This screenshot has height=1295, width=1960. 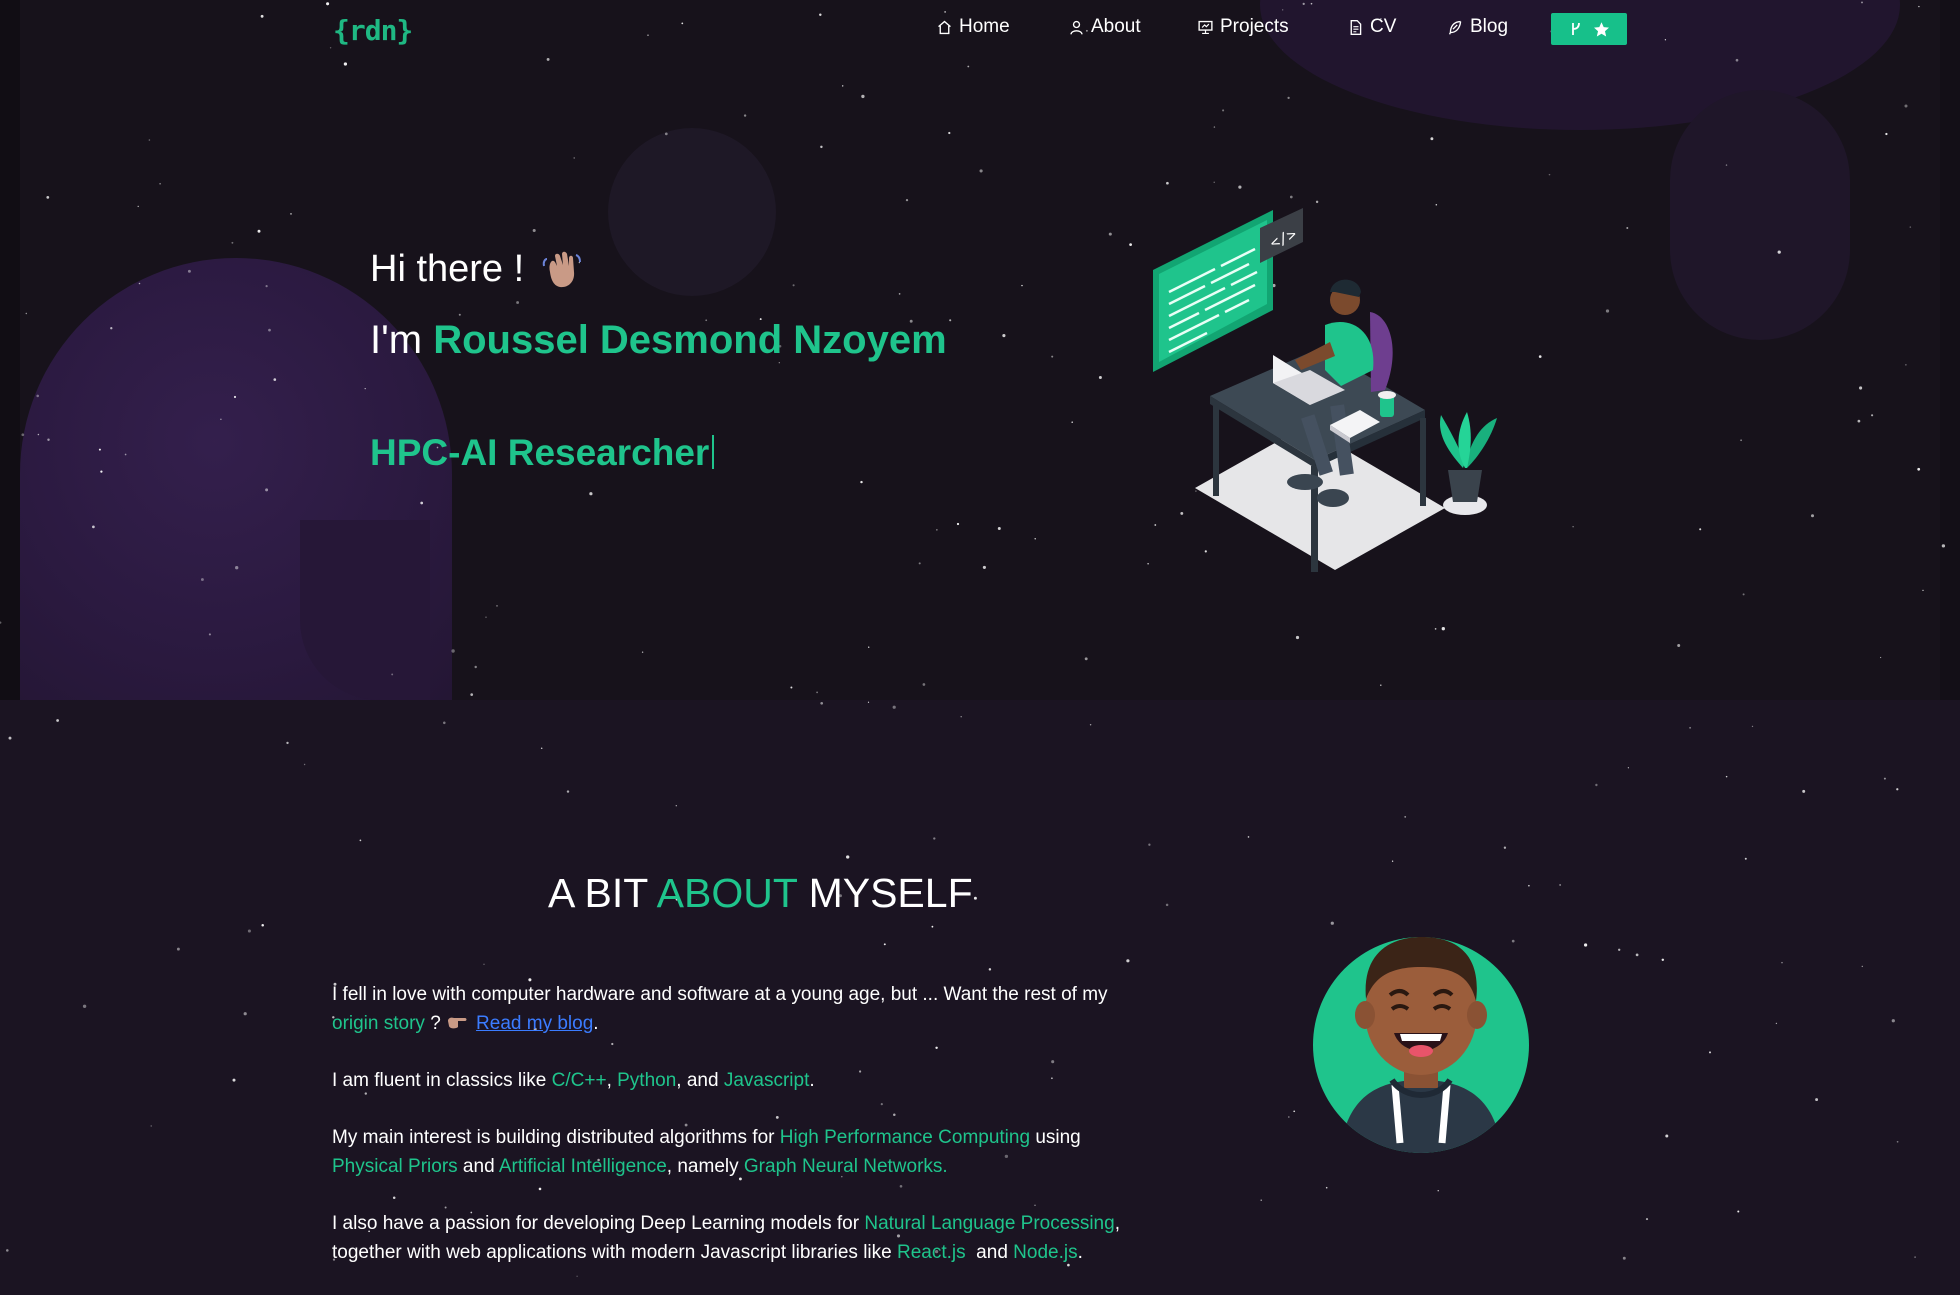 What do you see at coordinates (1760, 215) in the screenshot?
I see `decor-blob-right` at bounding box center [1760, 215].